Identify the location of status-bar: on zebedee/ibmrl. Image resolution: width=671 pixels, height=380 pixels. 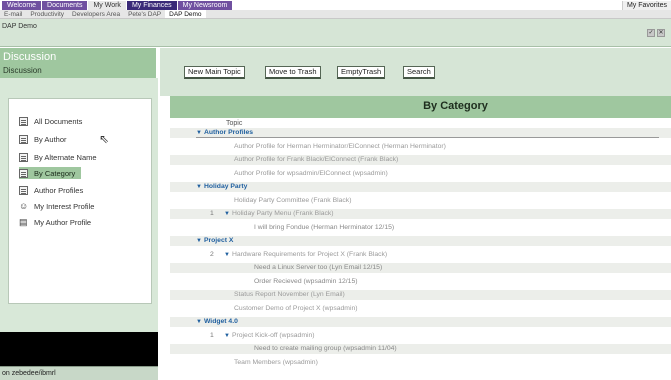
(79, 373).